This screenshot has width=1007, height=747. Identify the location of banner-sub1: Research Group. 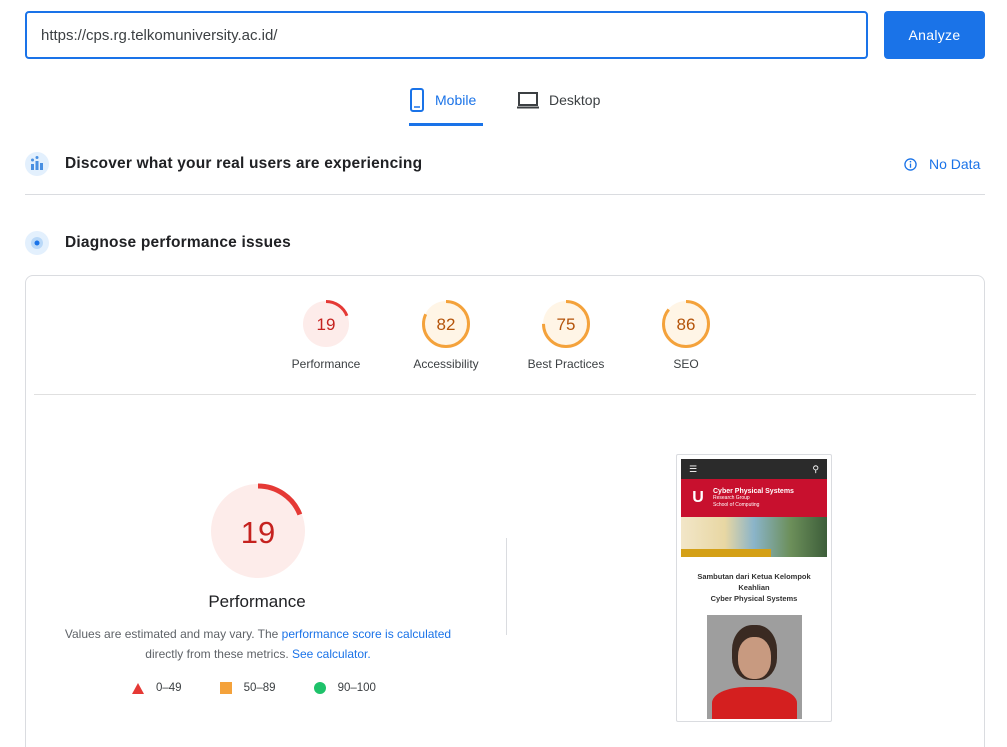
(731, 497).